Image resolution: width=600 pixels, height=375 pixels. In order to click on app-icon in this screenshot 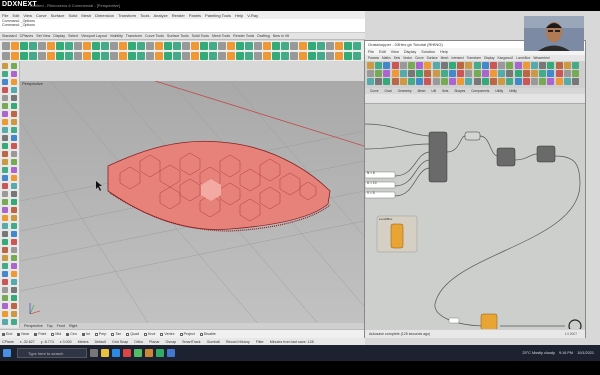, I will do `click(138, 353)`.